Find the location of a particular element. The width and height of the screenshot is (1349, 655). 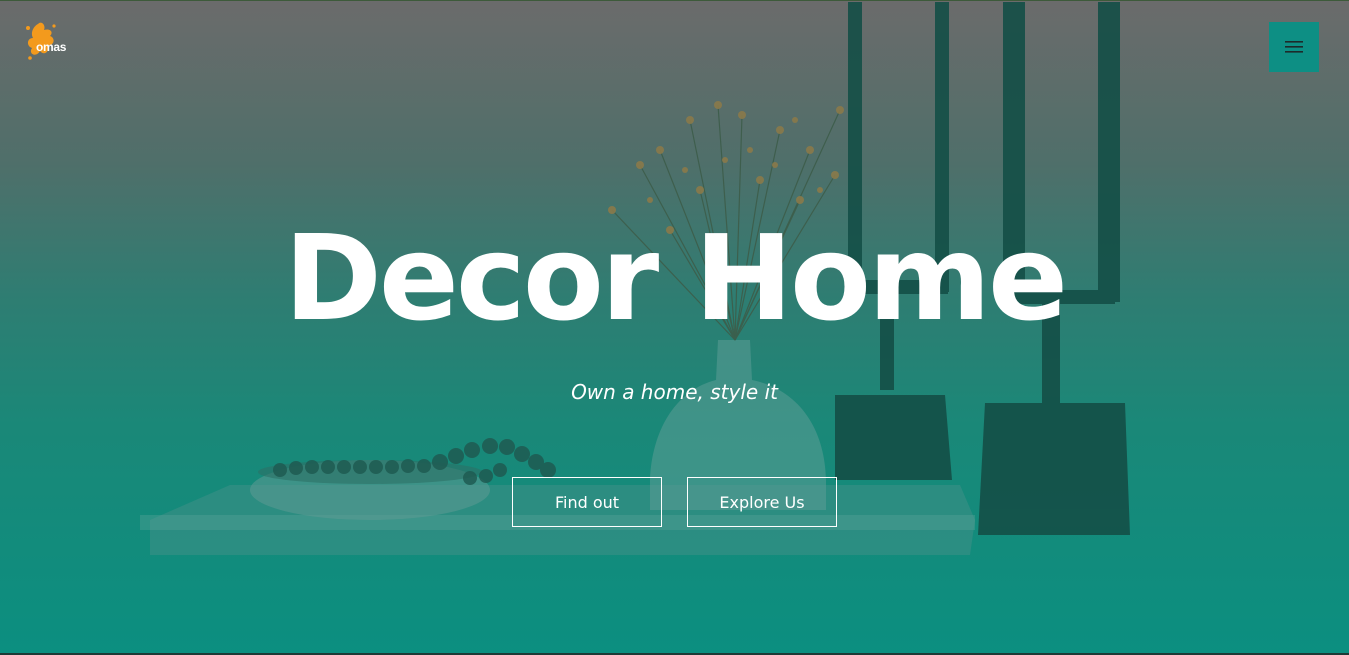

brand-logo: omas is located at coordinates (50, 42).